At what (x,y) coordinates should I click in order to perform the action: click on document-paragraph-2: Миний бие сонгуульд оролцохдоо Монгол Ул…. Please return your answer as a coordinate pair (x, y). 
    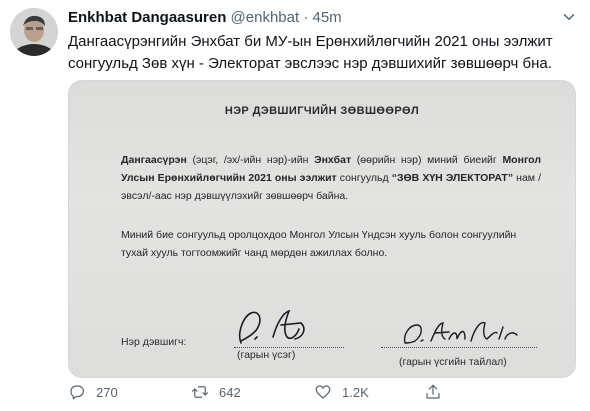
    Looking at the image, I should click on (319, 244).